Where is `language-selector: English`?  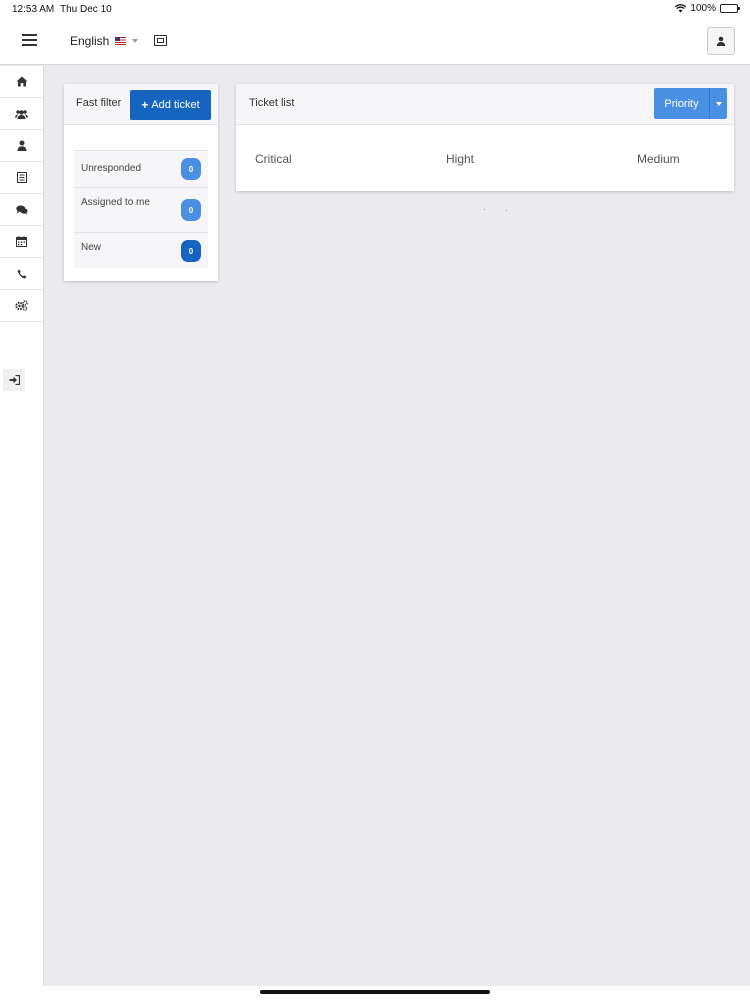
language-selector: English is located at coordinates (104, 41).